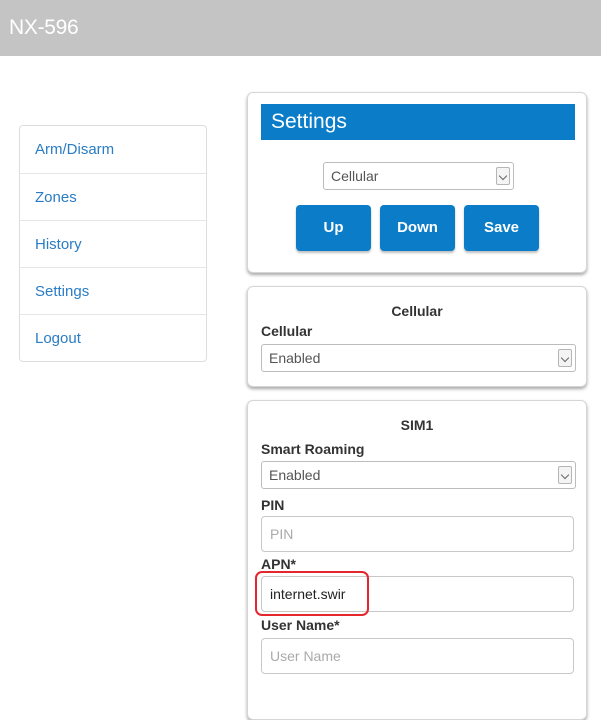 The height and width of the screenshot is (720, 601). What do you see at coordinates (313, 449) in the screenshot?
I see `smart-roaming-label: Smart Roaming` at bounding box center [313, 449].